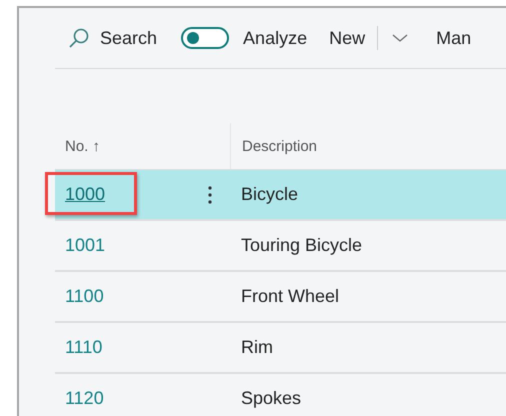  Describe the element at coordinates (280, 348) in the screenshot. I see `table-row: 1110 Rim` at that location.